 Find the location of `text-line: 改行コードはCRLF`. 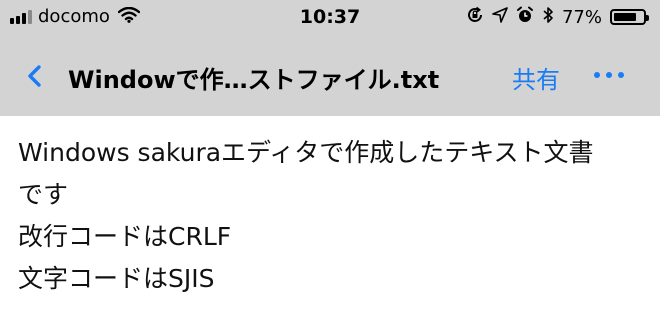

text-line: 改行コードはCRLF is located at coordinates (125, 236).